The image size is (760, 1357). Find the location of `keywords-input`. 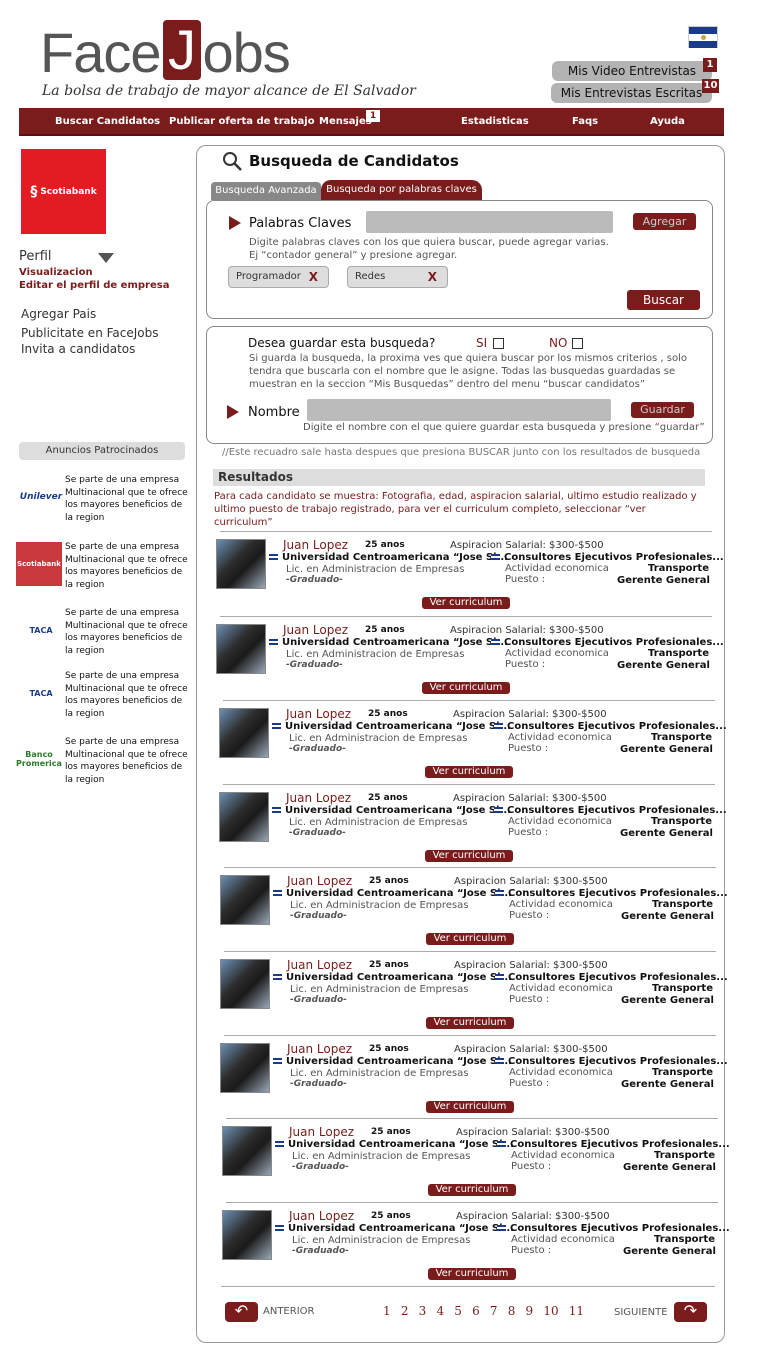

keywords-input is located at coordinates (489, 222).